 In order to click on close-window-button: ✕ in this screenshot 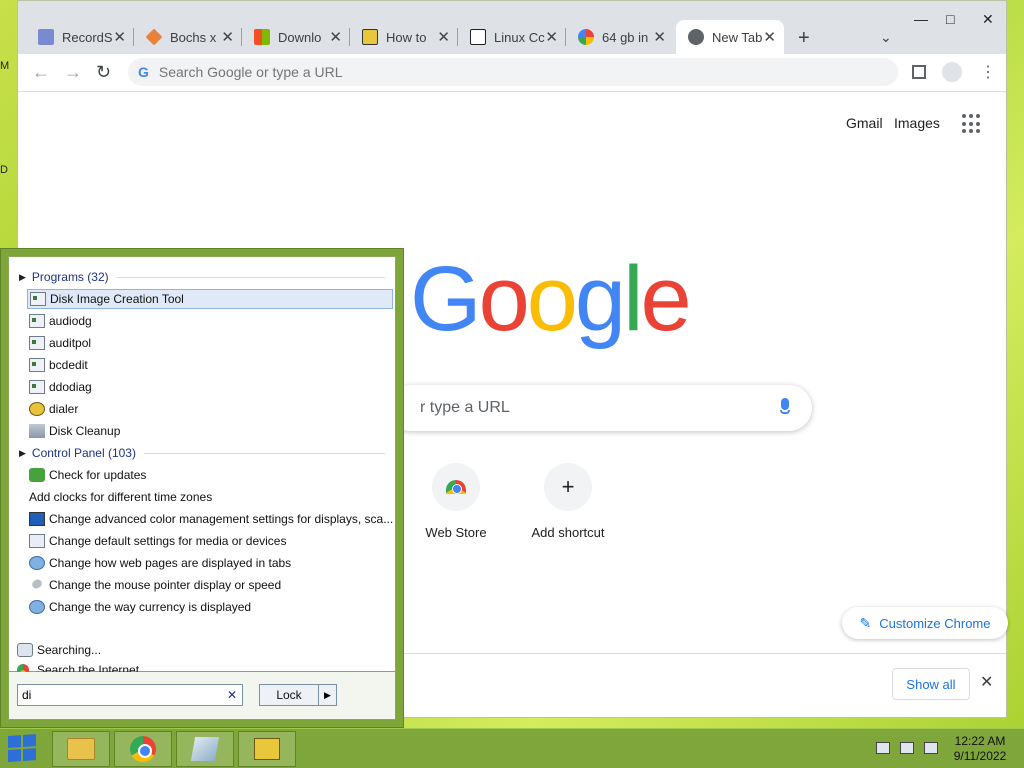, I will do `click(988, 19)`.